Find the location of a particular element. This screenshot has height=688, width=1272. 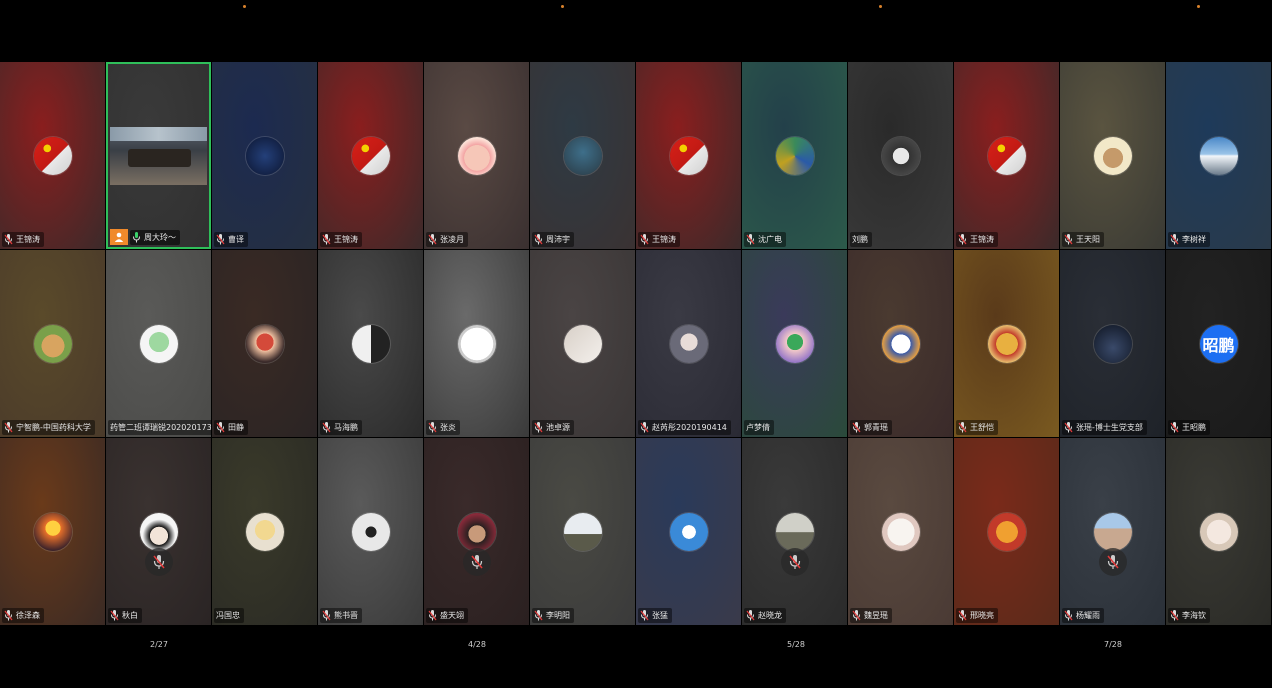

participant-tile: 赵芮彤2020190414 is located at coordinates (688, 343).